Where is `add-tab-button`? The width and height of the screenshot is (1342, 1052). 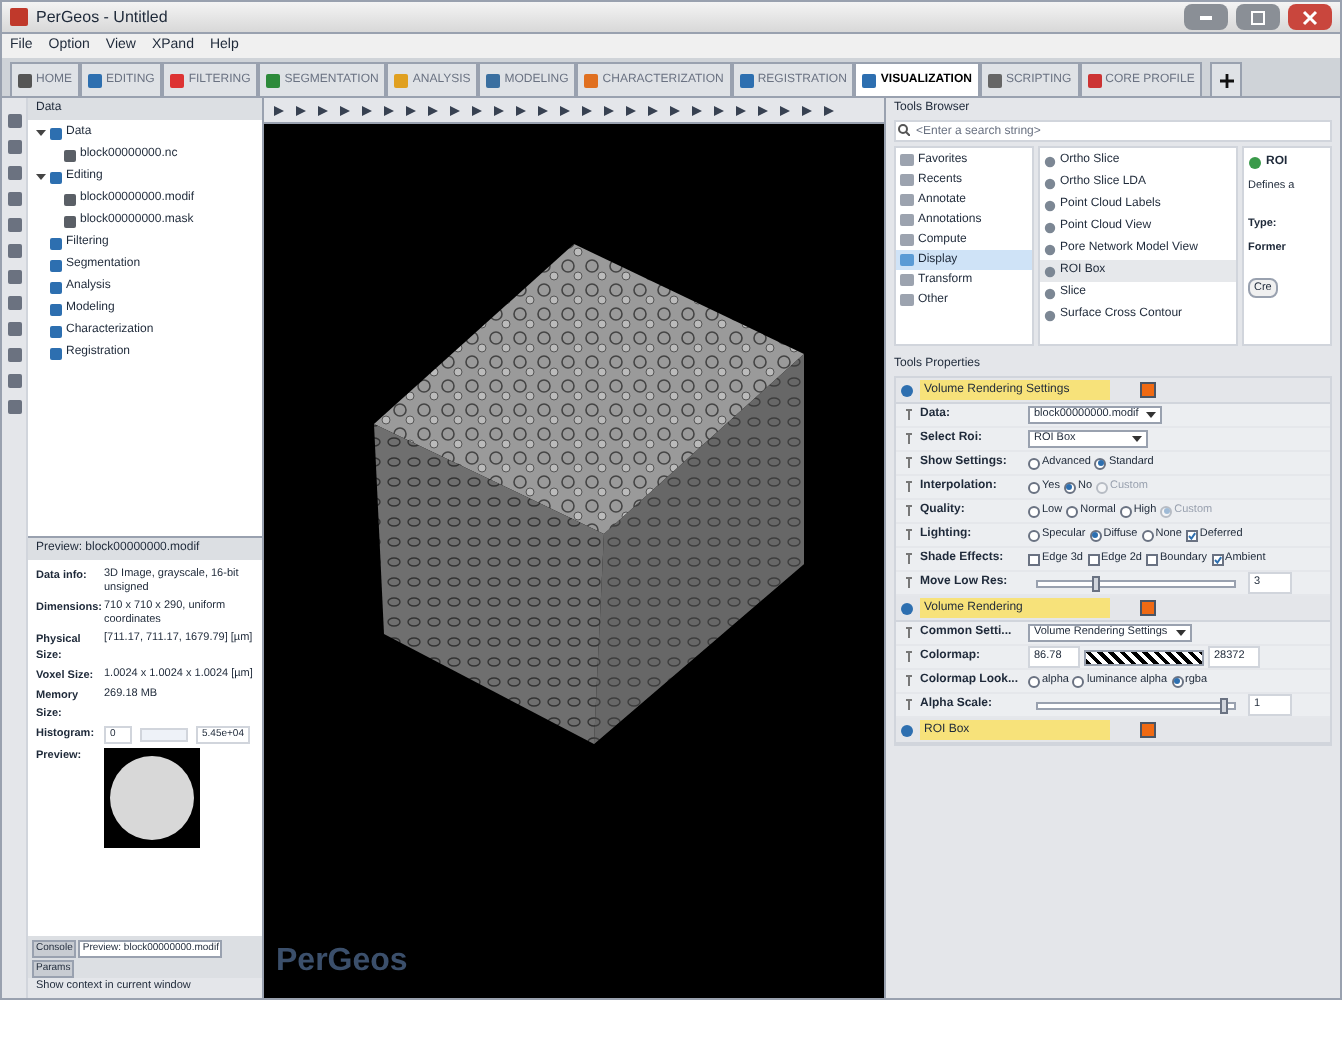
add-tab-button is located at coordinates (1226, 79).